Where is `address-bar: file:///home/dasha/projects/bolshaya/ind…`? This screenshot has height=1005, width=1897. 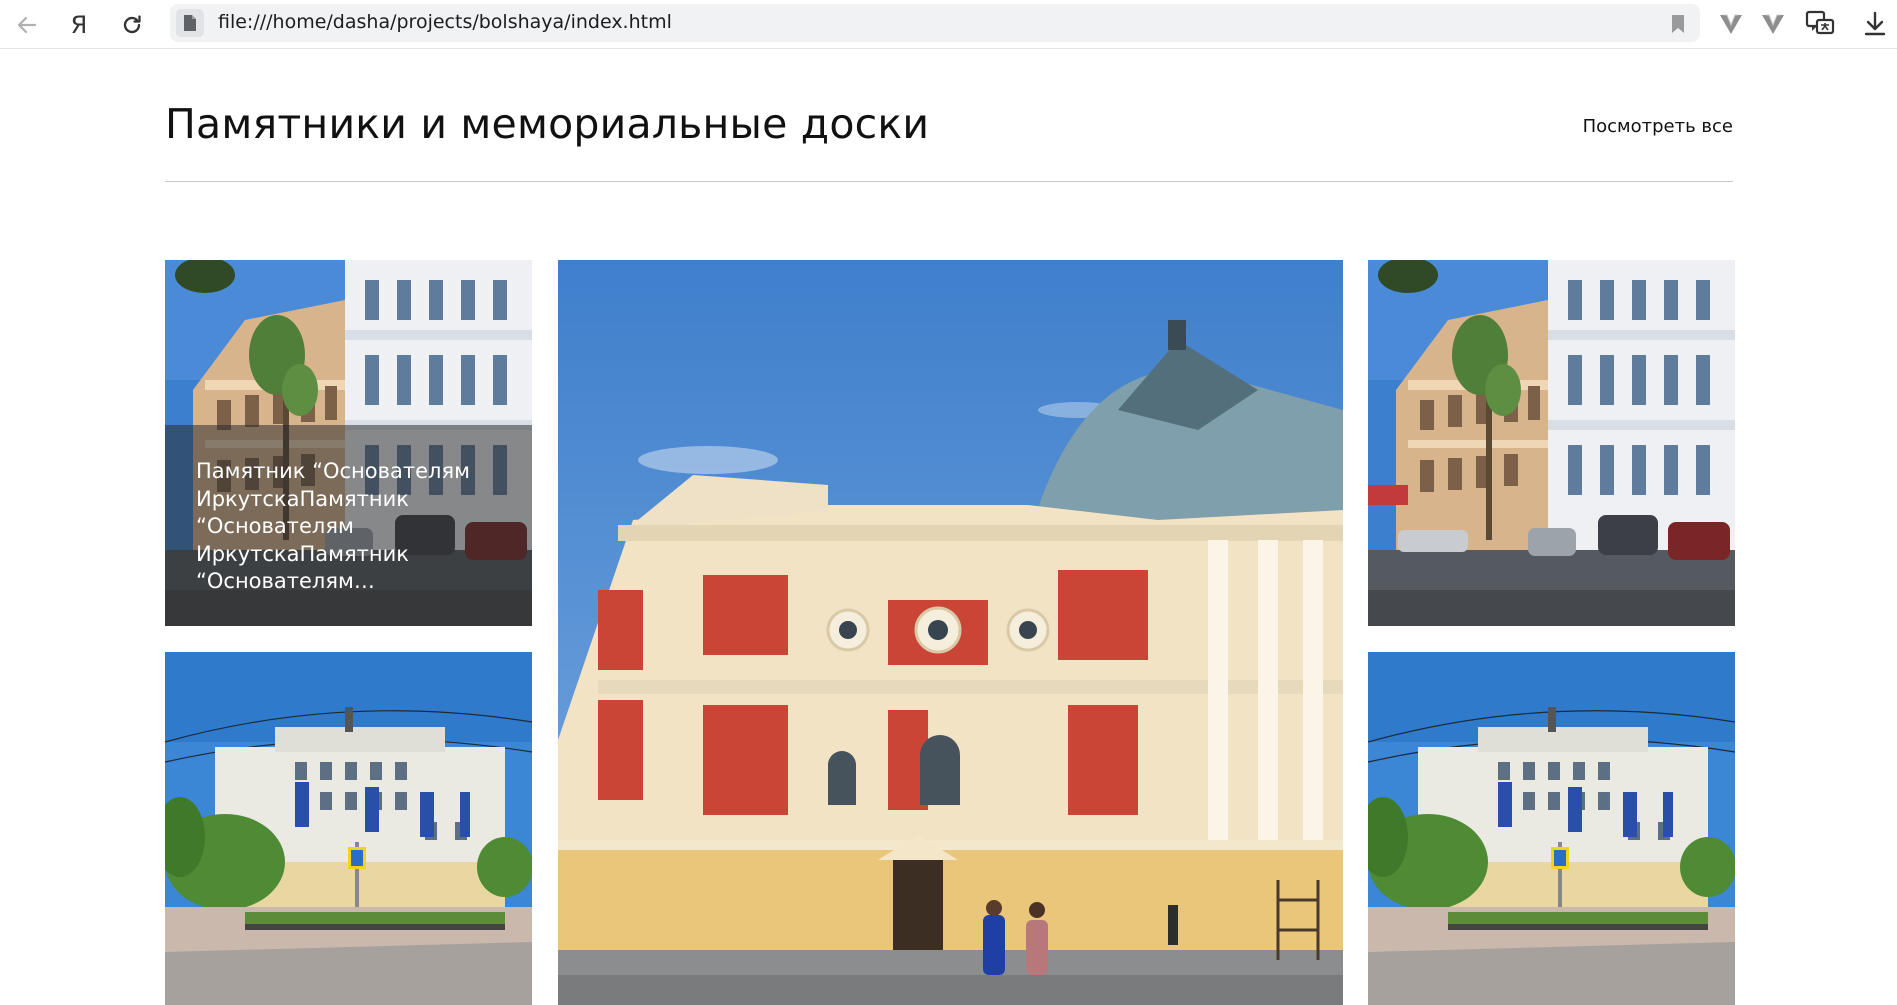
address-bar: file:///home/dasha/projects/bolshaya/ind… is located at coordinates (935, 23).